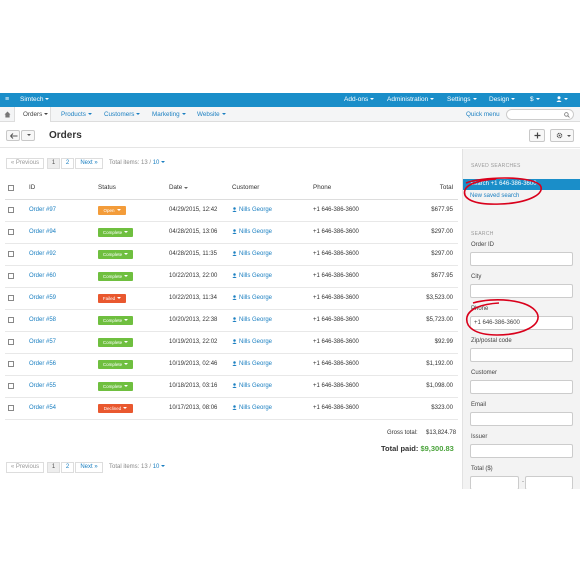 The width and height of the screenshot is (580, 580). Describe the element at coordinates (42, 254) in the screenshot. I see `order-id-link: Order #92` at that location.